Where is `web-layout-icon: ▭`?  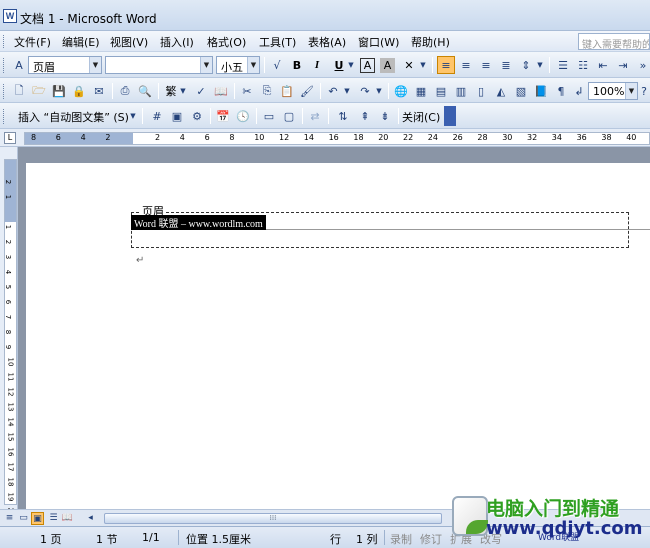
web-layout-icon: ▭ is located at coordinates (23, 518).